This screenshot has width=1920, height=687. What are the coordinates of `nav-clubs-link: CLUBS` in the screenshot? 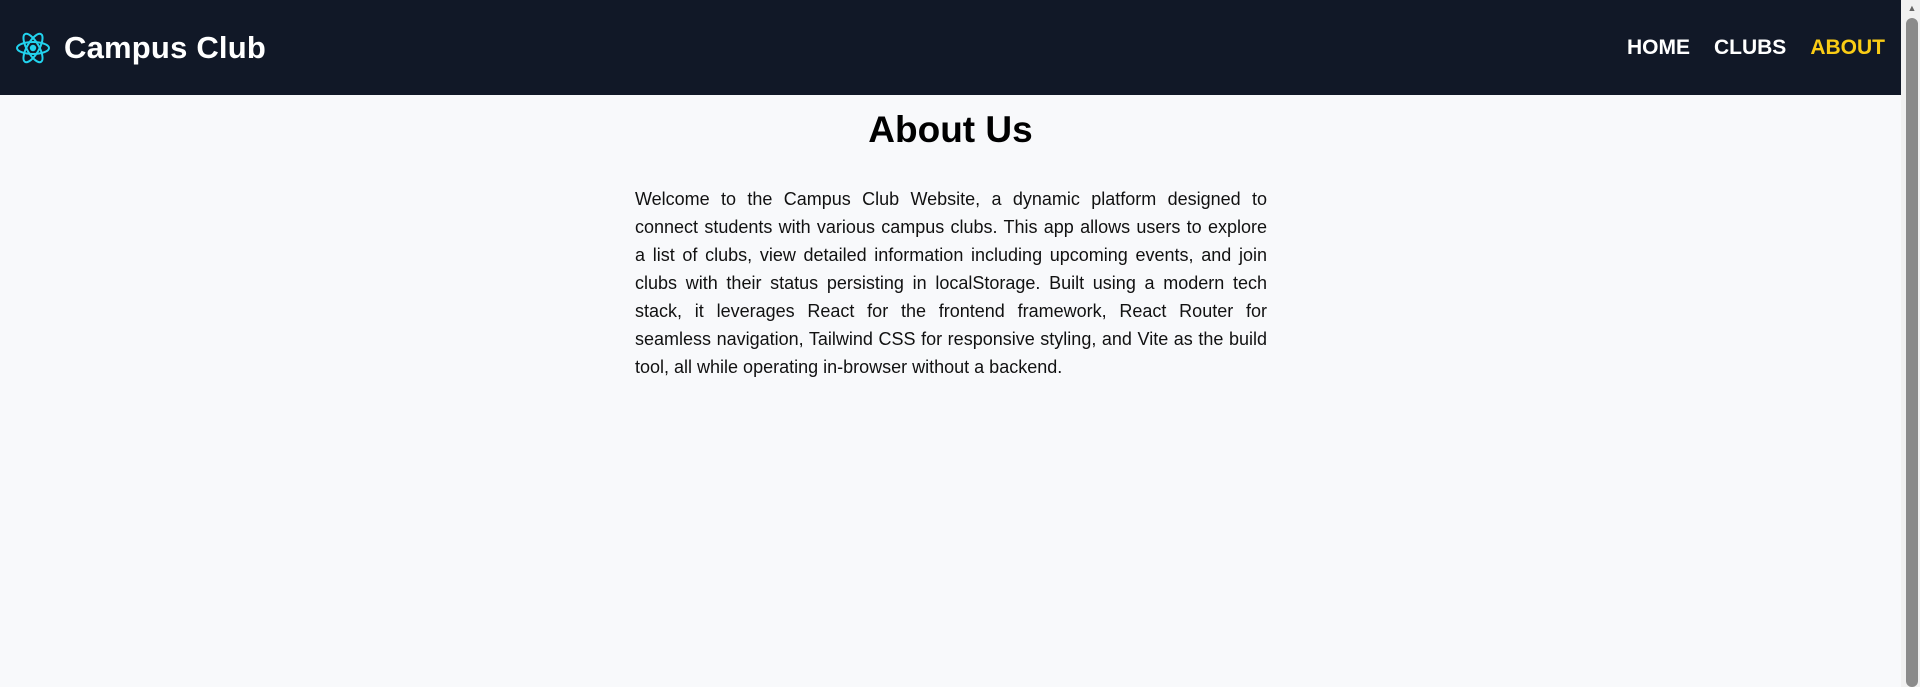 It's located at (1750, 48).